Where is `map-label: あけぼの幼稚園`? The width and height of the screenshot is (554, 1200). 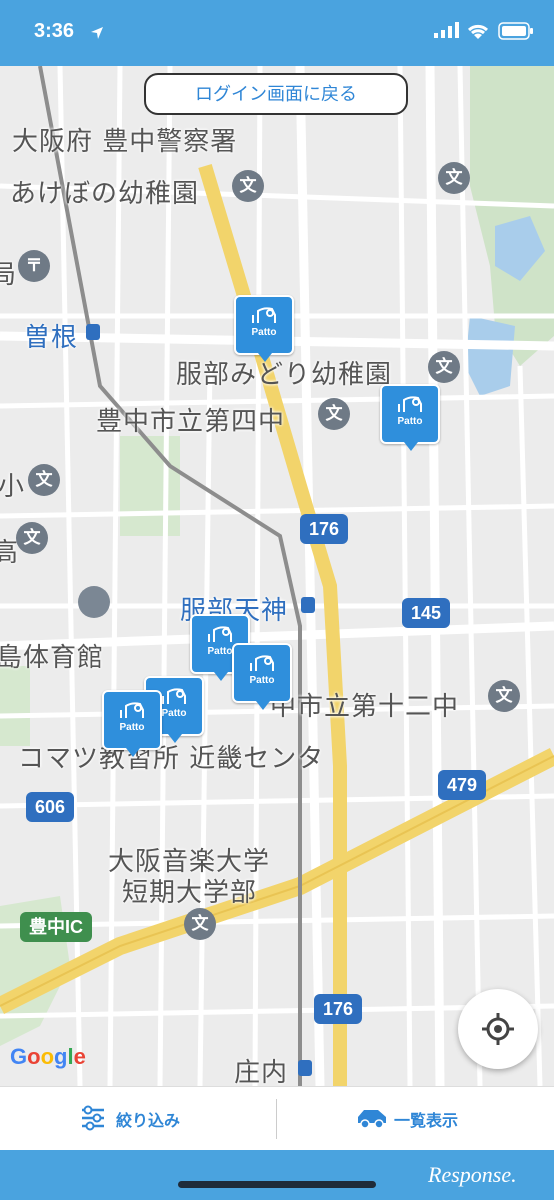
map-label: あけぼの幼稚園 is located at coordinates (105, 194).